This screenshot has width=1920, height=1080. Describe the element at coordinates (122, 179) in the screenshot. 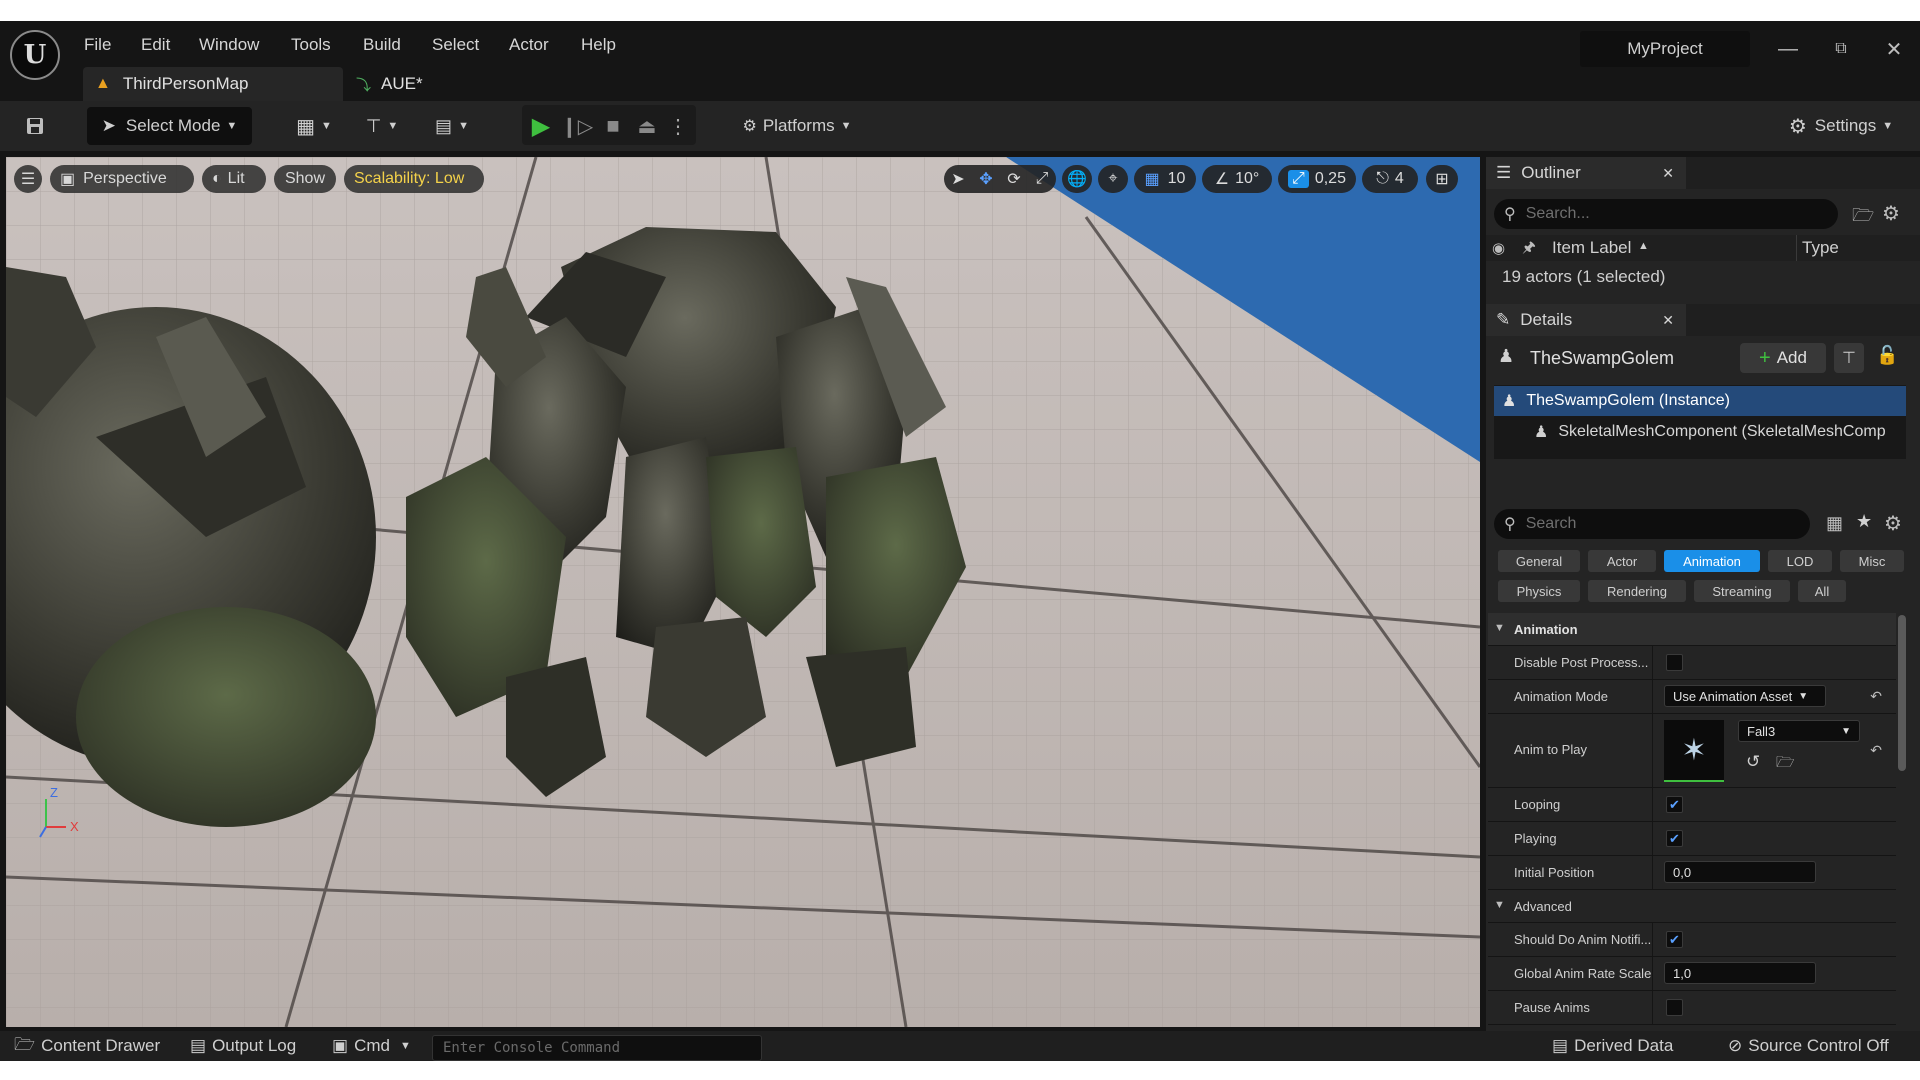

I see `perspective-button: ▣ Perspective` at that location.